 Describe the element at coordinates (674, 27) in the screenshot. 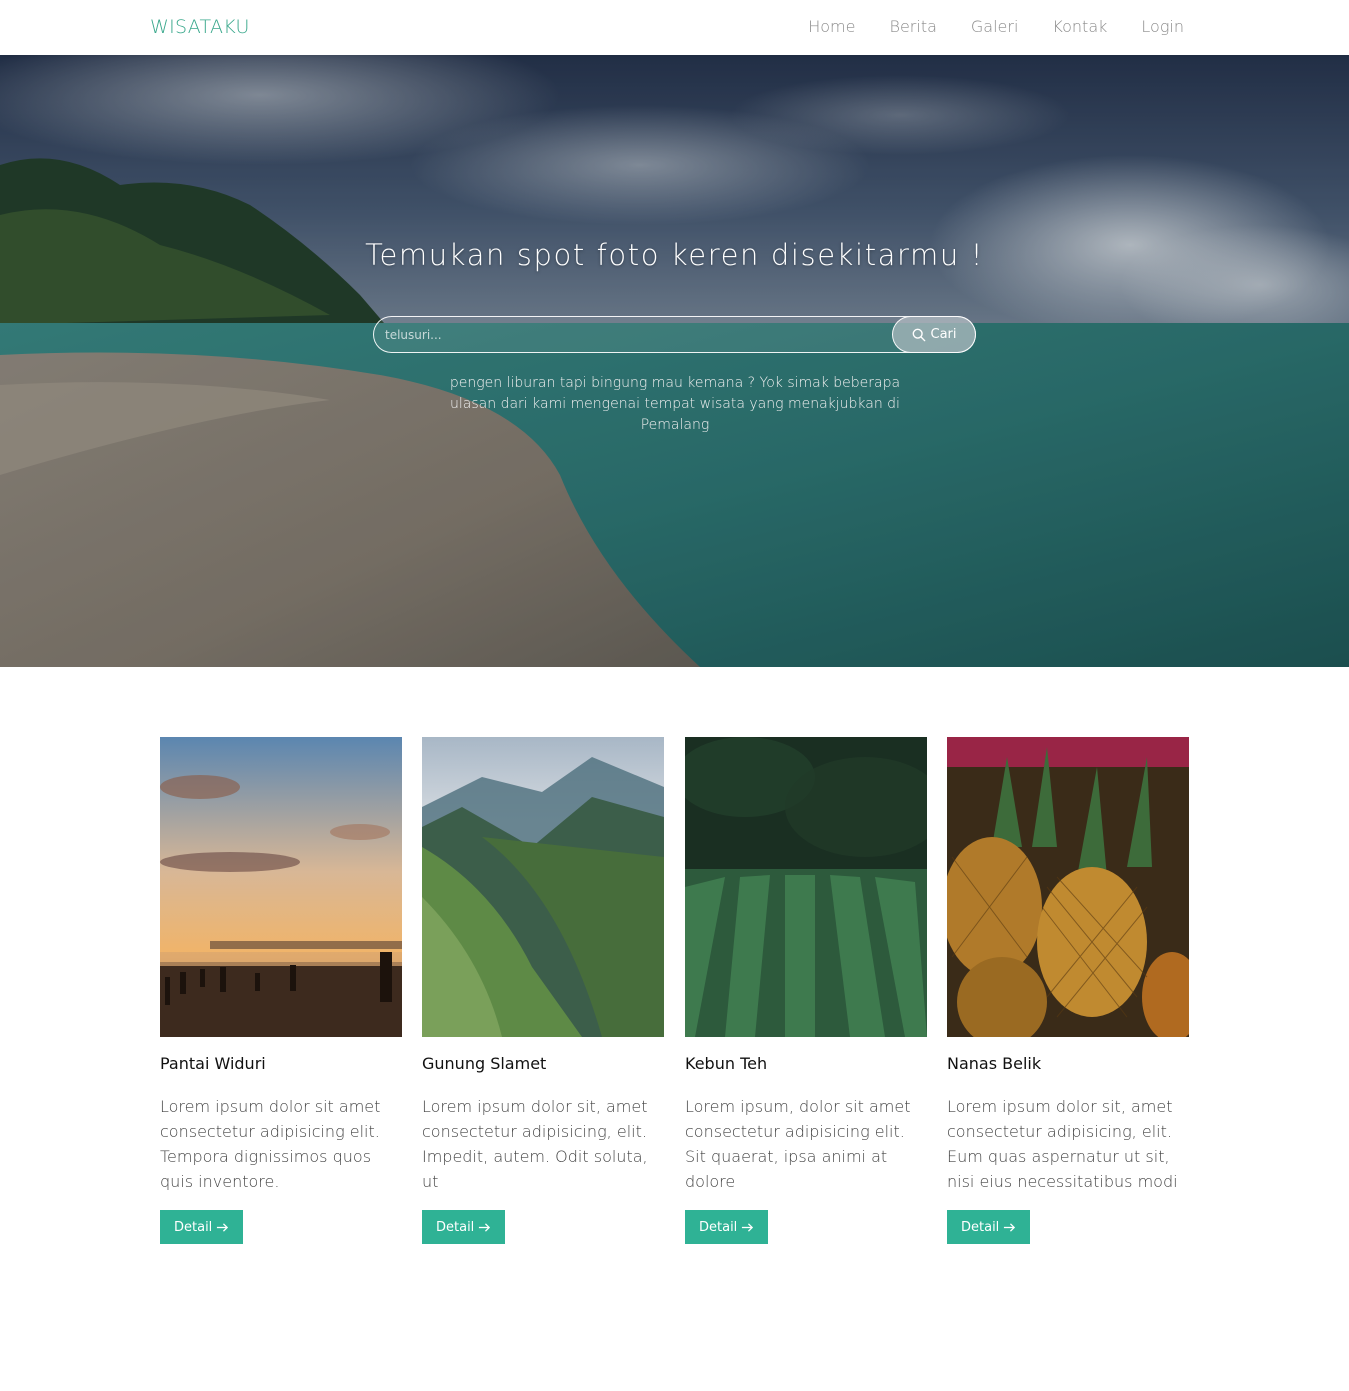

I see `navbar: WISATAKU Home Berita Galeri Kontak Login` at that location.